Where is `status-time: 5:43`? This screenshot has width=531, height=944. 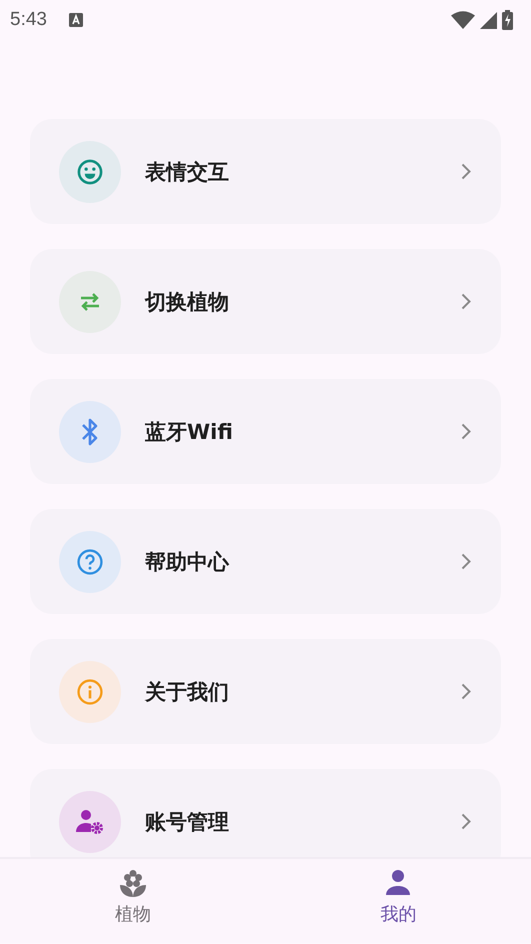
status-time: 5:43 is located at coordinates (28, 20).